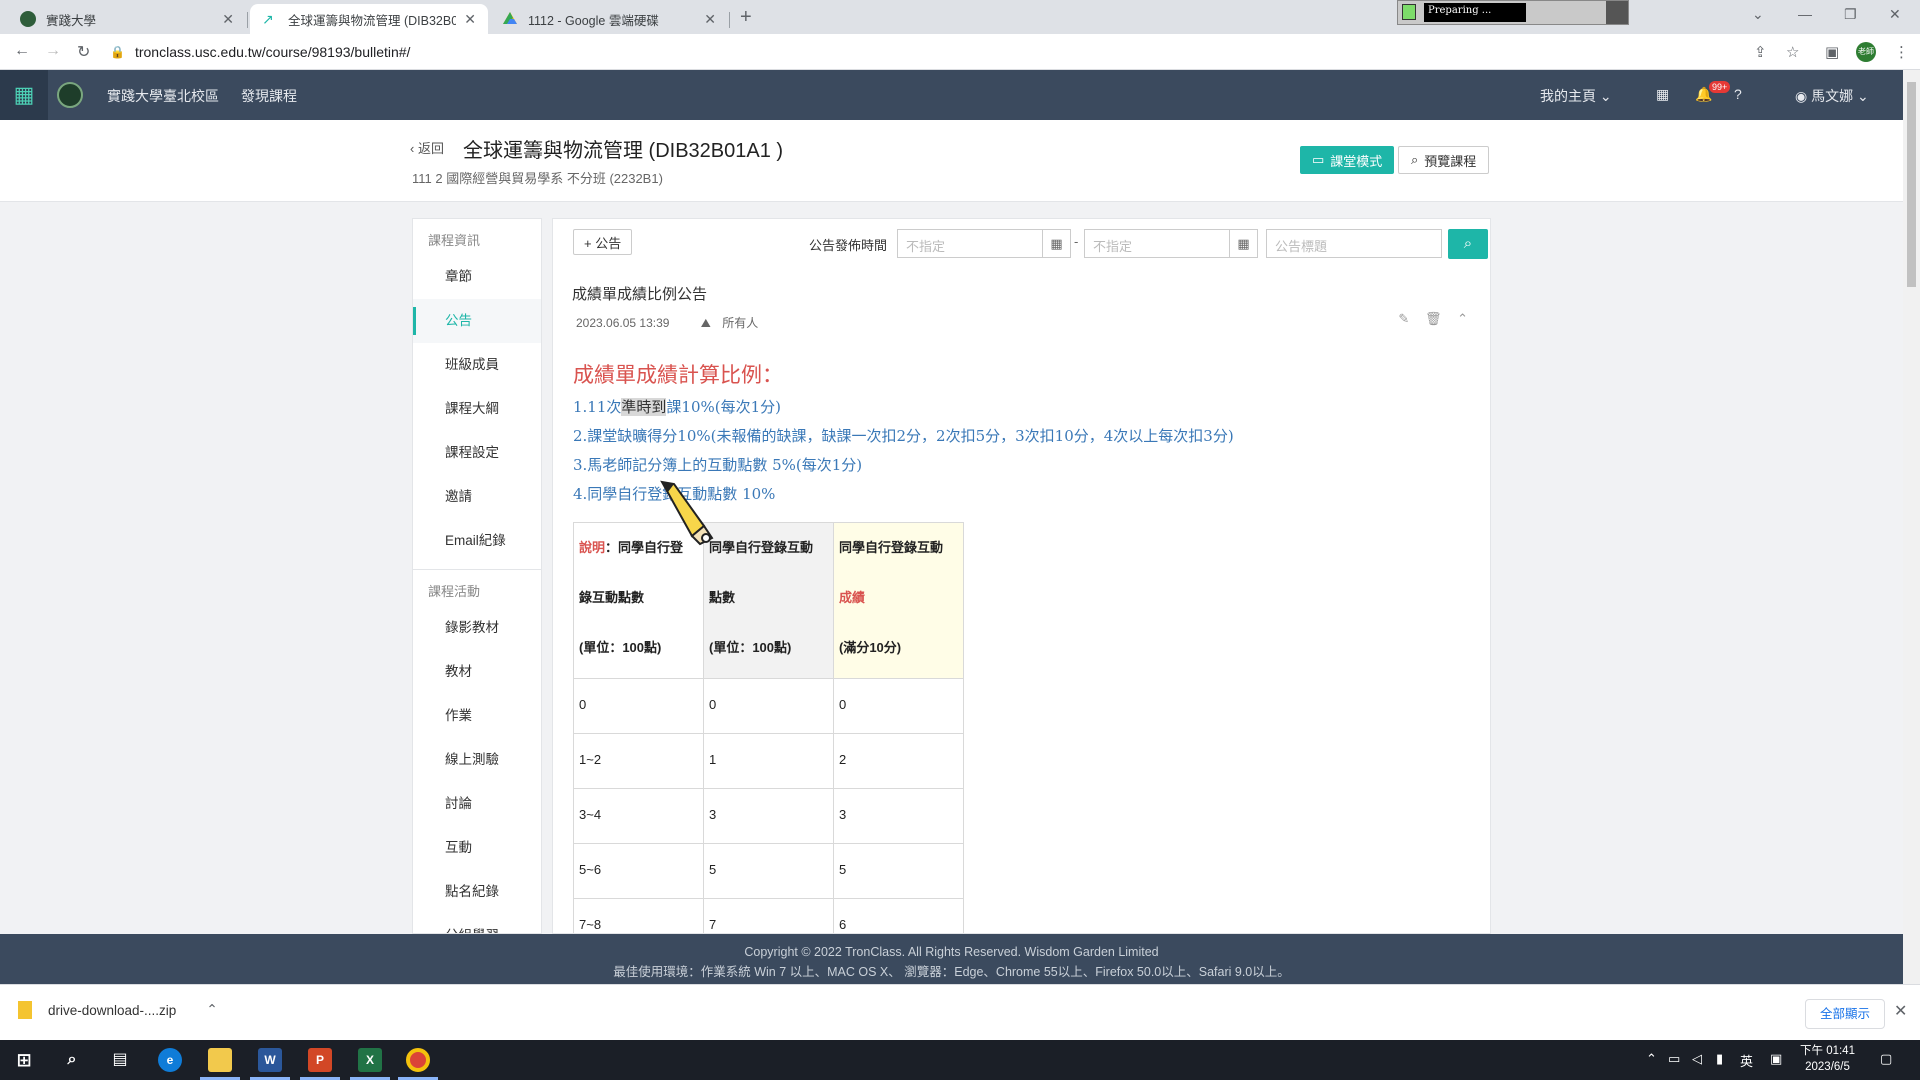 Image resolution: width=1920 pixels, height=1080 pixels. Describe the element at coordinates (1568, 96) in the screenshot. I see `my-home-label: 我的主頁` at that location.